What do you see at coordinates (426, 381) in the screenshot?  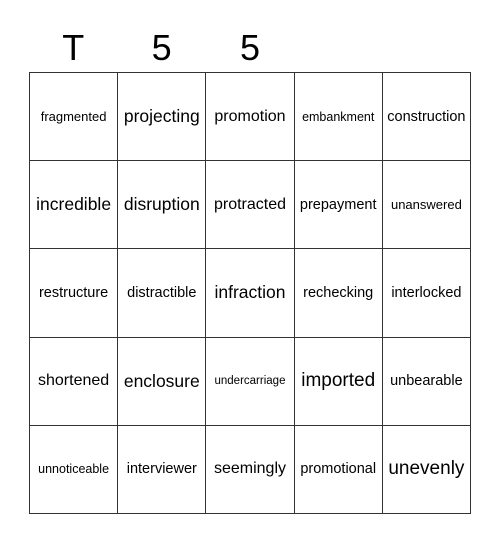 I see `bingo-cell: unbearable` at bounding box center [426, 381].